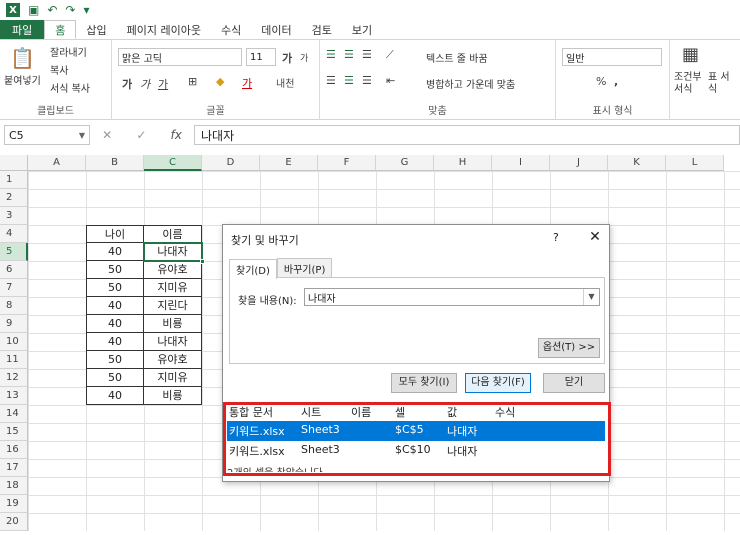 The image size is (740, 535). I want to click on row-header-16: 16, so click(14, 450).